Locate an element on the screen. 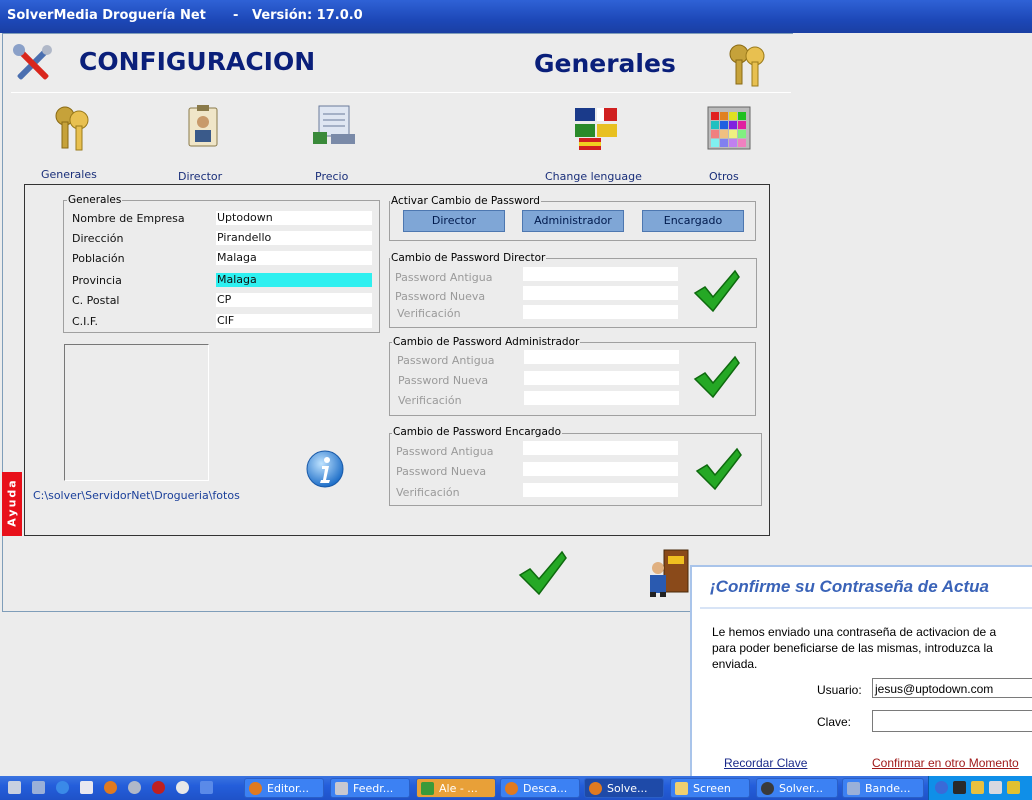 Image resolution: width=1032 pixels, height=800 pixels. nav-generales: Generales is located at coordinates (72, 143).